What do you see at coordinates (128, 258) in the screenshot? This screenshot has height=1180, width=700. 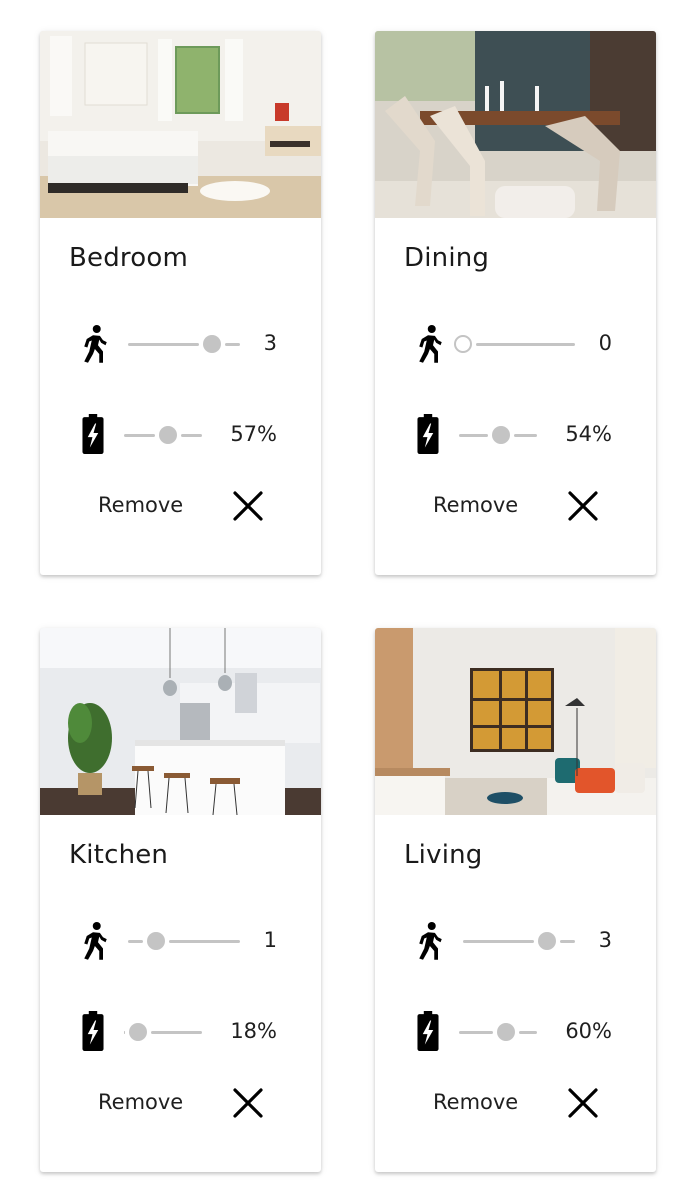 I see `room-name: Bedroom` at bounding box center [128, 258].